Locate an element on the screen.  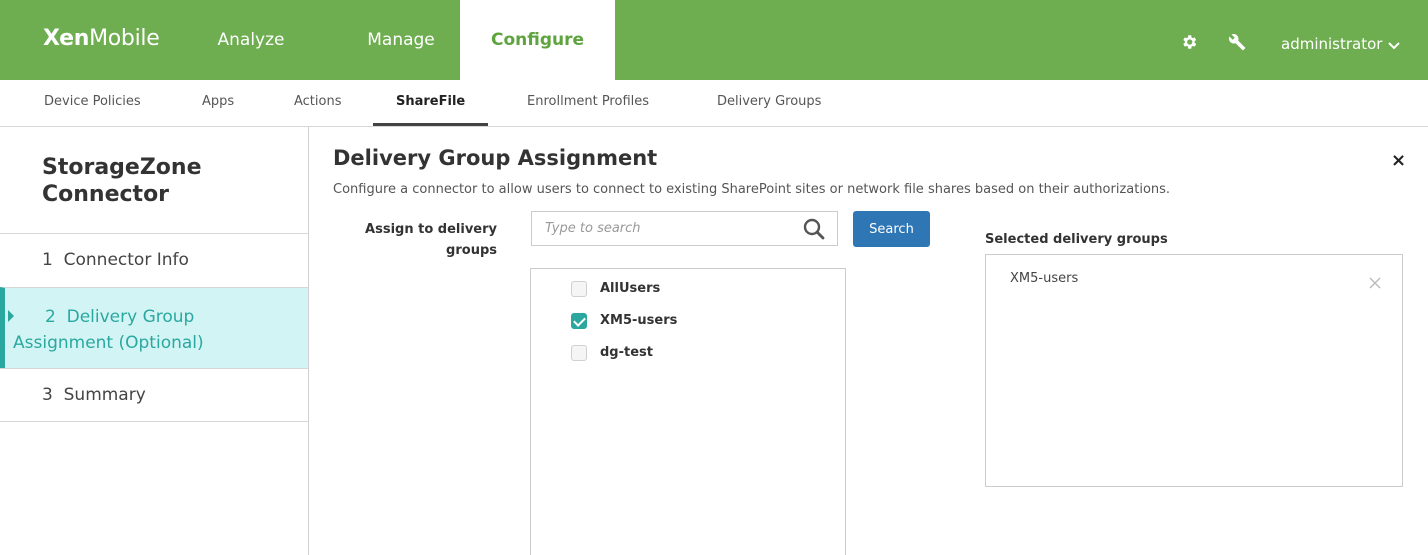
selected-groups-box: XM5-users is located at coordinates (1194, 370).